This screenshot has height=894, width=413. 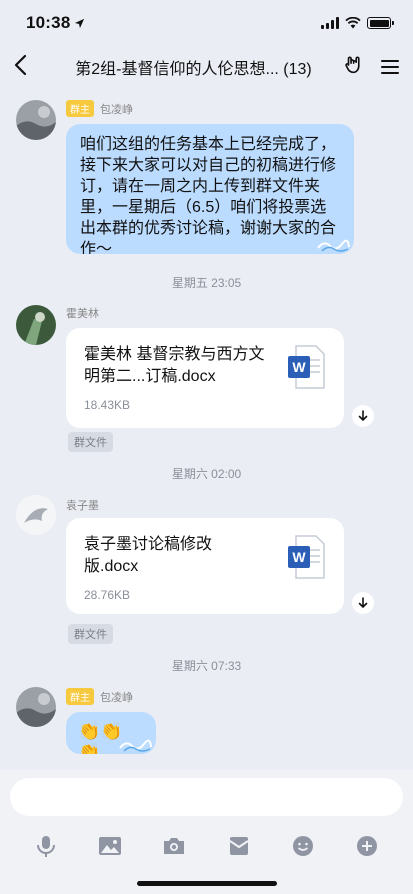 I want to click on plus-icon, so click(x=366, y=846).